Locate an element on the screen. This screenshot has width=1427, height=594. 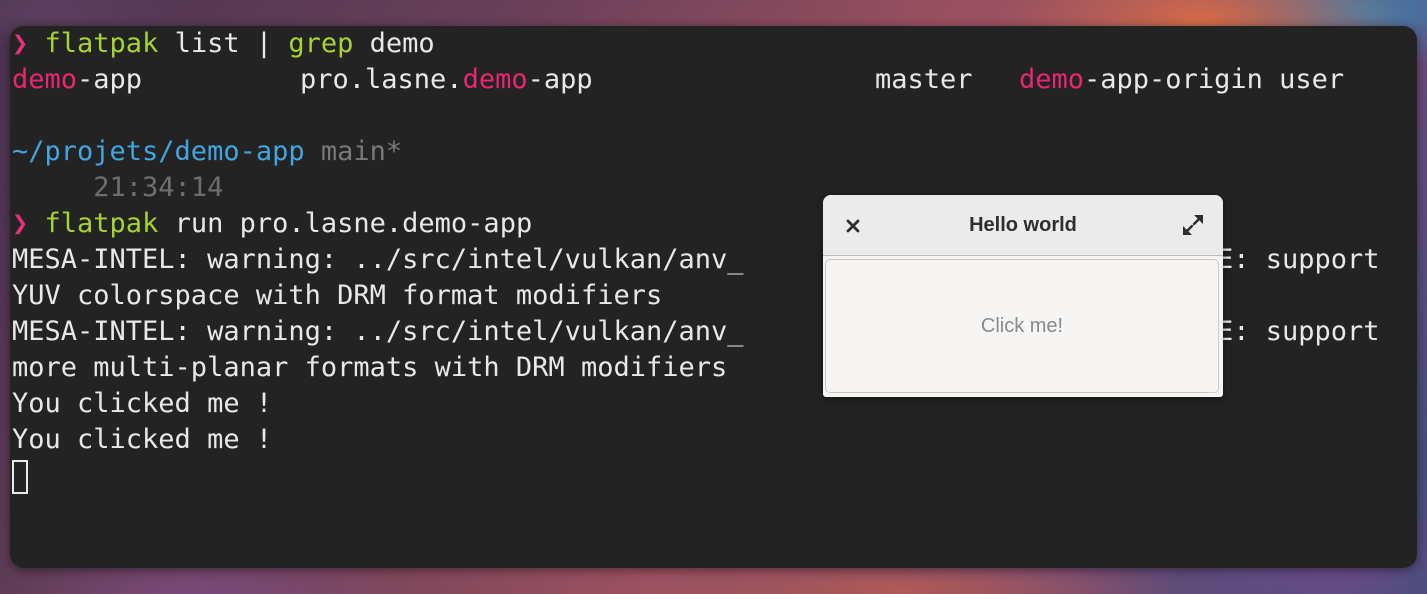
window-title: Hello world is located at coordinates (1023, 225).